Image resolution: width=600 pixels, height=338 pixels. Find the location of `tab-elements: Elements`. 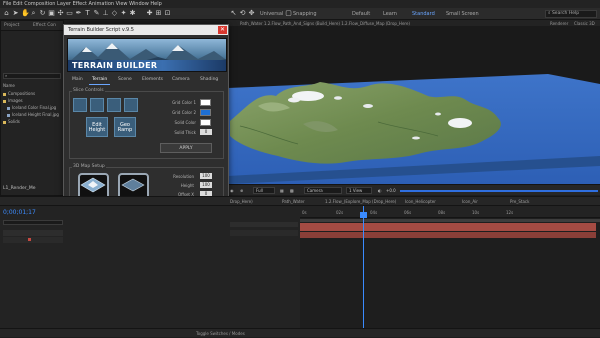

tab-elements: Elements is located at coordinates (152, 80).